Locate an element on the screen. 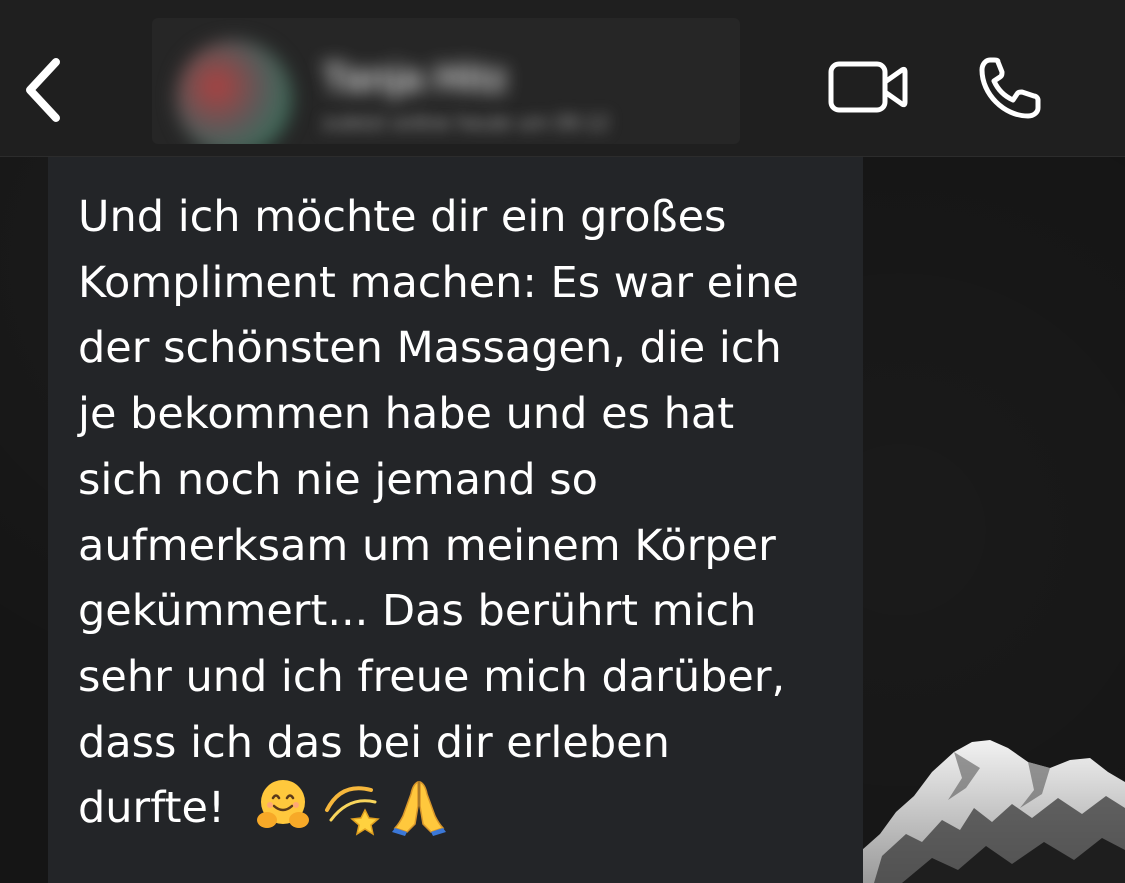  chevron-left-icon is located at coordinates (43, 90).